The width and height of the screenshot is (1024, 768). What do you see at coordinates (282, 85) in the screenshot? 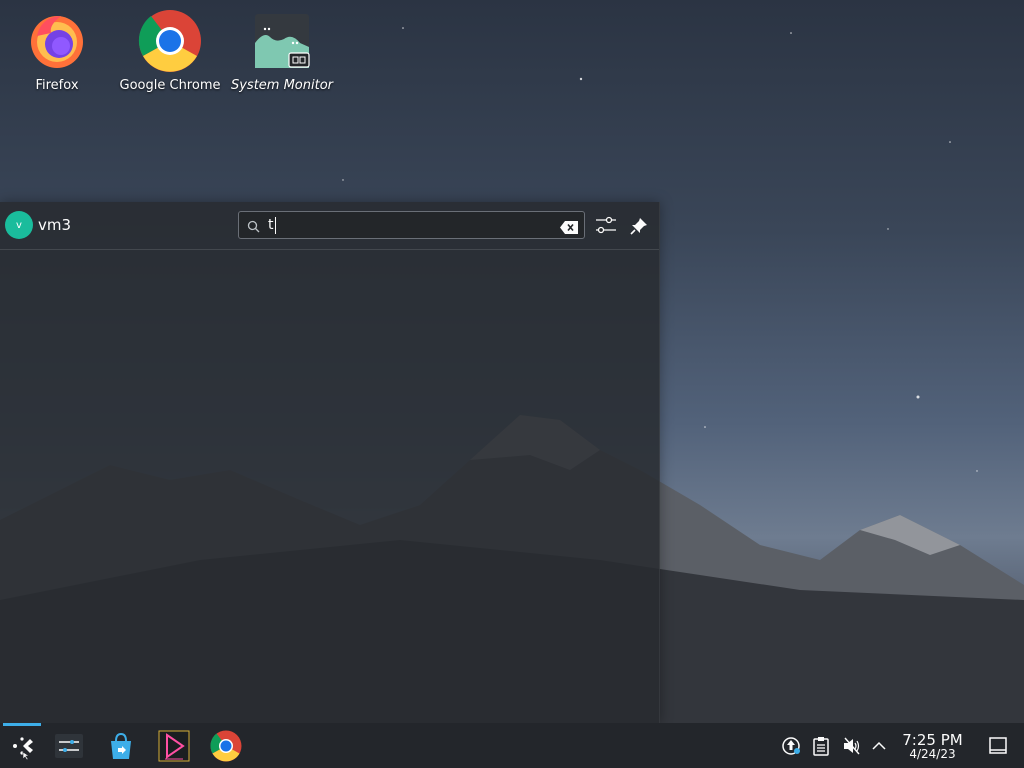
I see `desktop-icon-label: System Monitor` at bounding box center [282, 85].